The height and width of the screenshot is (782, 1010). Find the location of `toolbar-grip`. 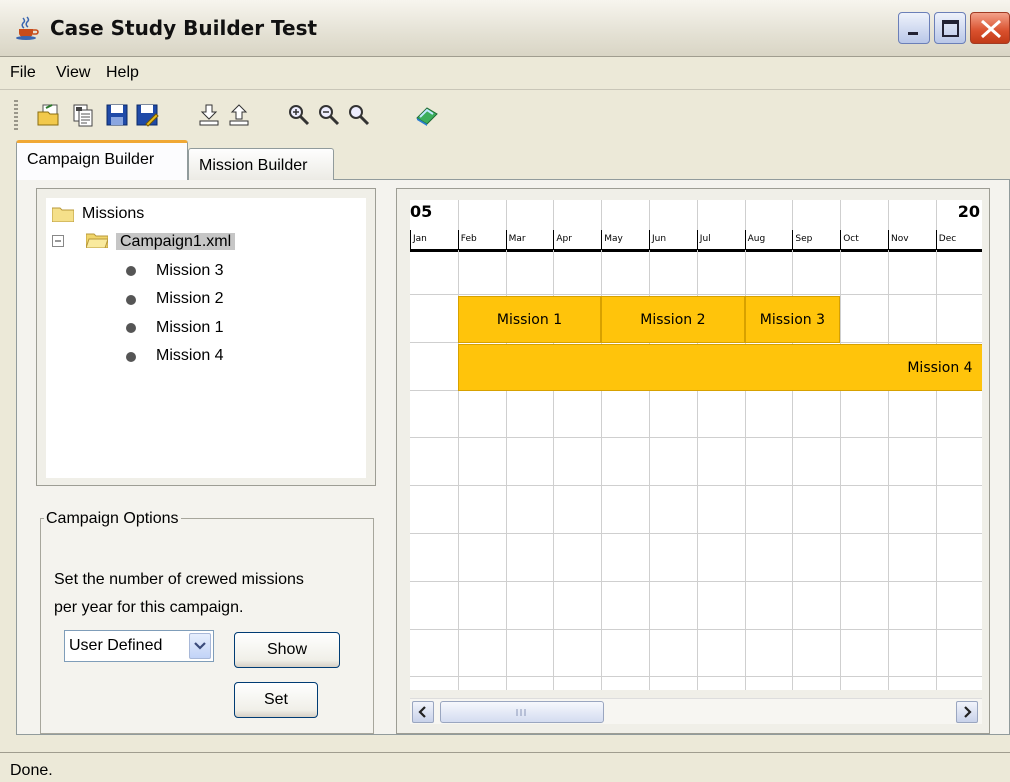

toolbar-grip is located at coordinates (16, 115).